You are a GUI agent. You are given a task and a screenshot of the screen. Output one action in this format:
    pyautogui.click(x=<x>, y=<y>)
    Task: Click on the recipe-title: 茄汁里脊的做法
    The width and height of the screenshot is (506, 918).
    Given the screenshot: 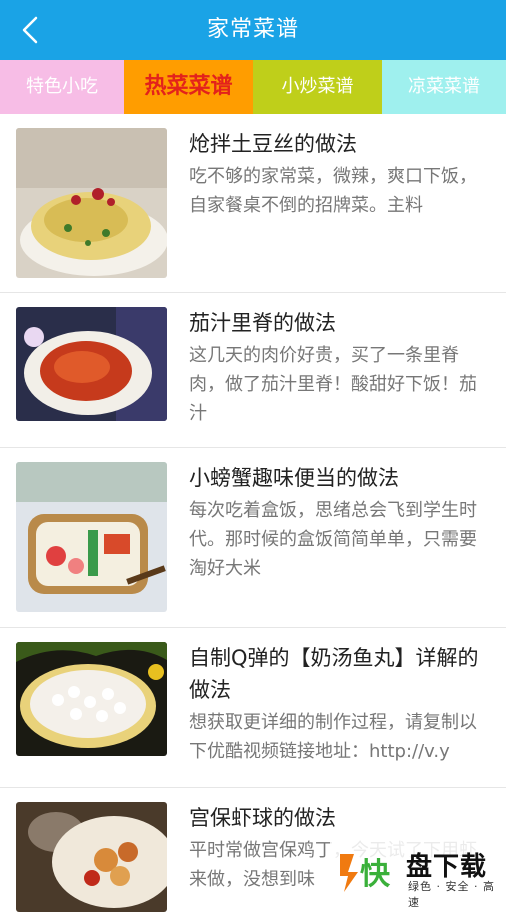 What is the action you would take?
    pyautogui.click(x=262, y=323)
    